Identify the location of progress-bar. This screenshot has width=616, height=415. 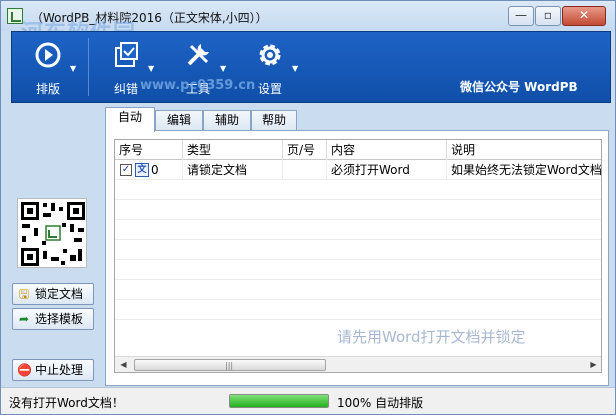
(279, 401).